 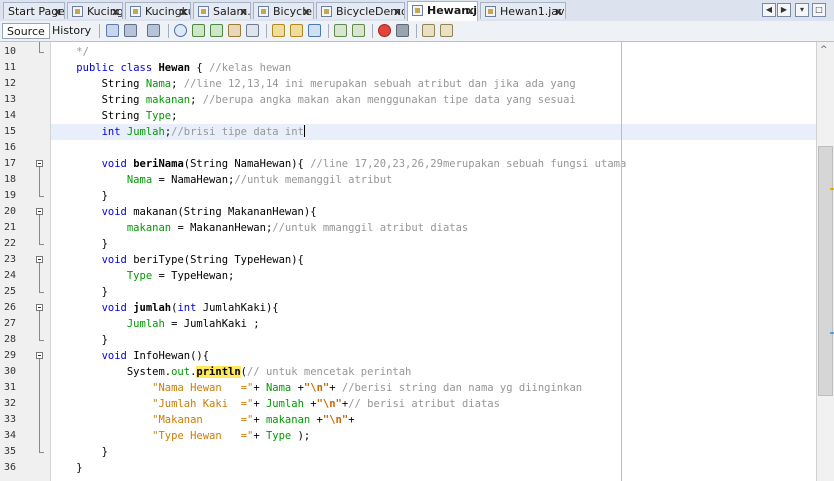 I want to click on toggle-bookmark-icon, so click(x=314, y=30).